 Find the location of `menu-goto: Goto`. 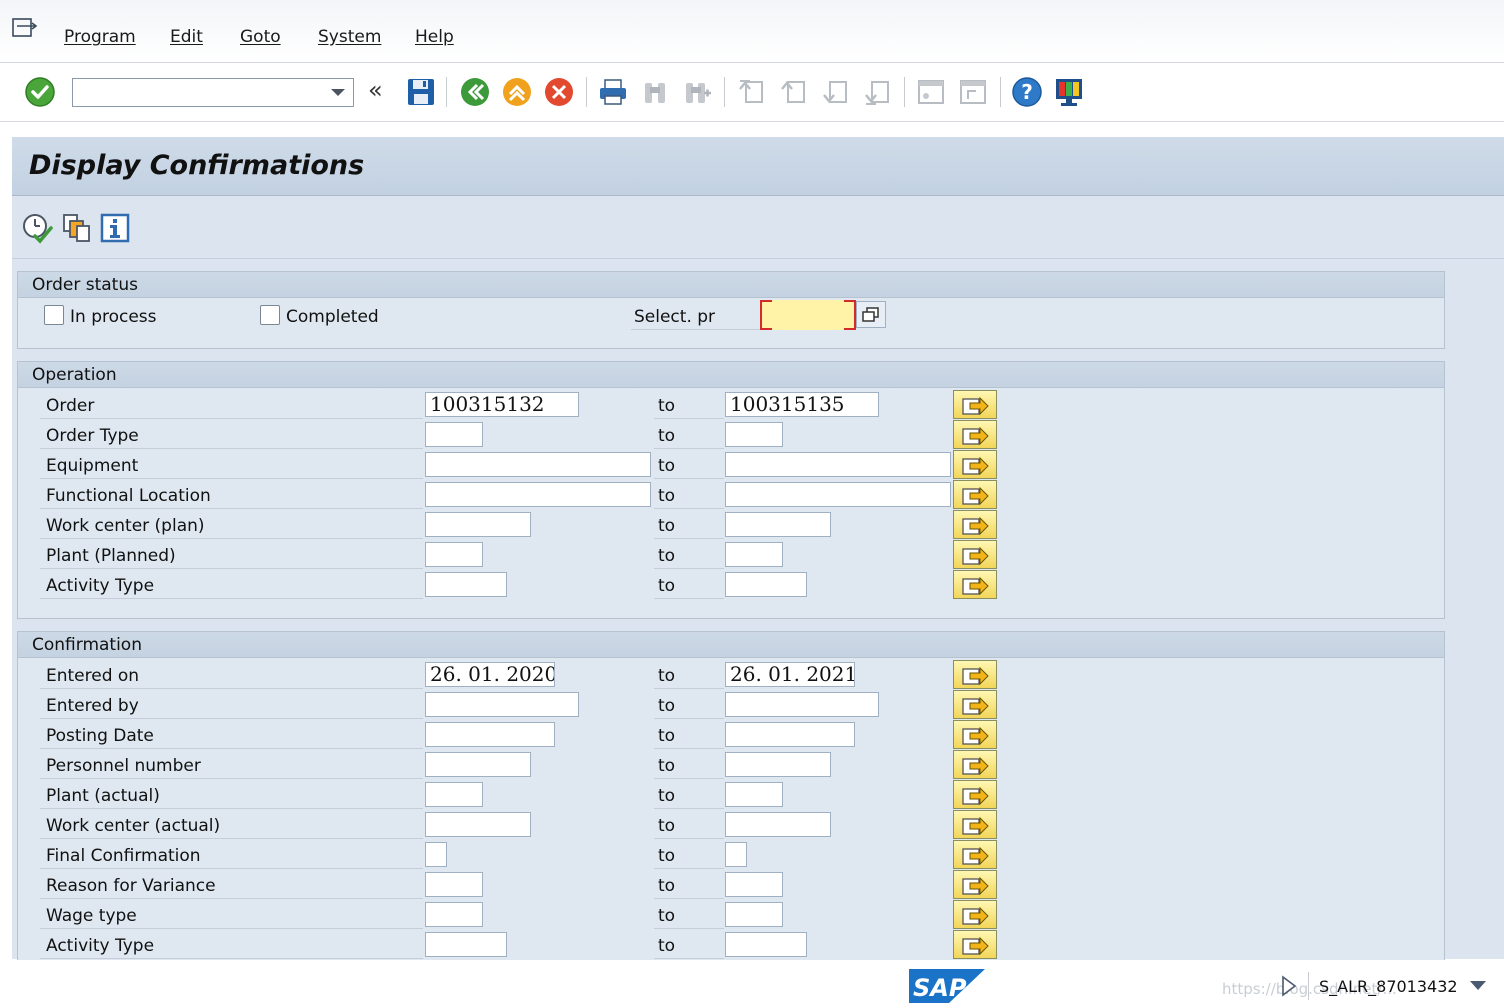

menu-goto: Goto is located at coordinates (260, 37).